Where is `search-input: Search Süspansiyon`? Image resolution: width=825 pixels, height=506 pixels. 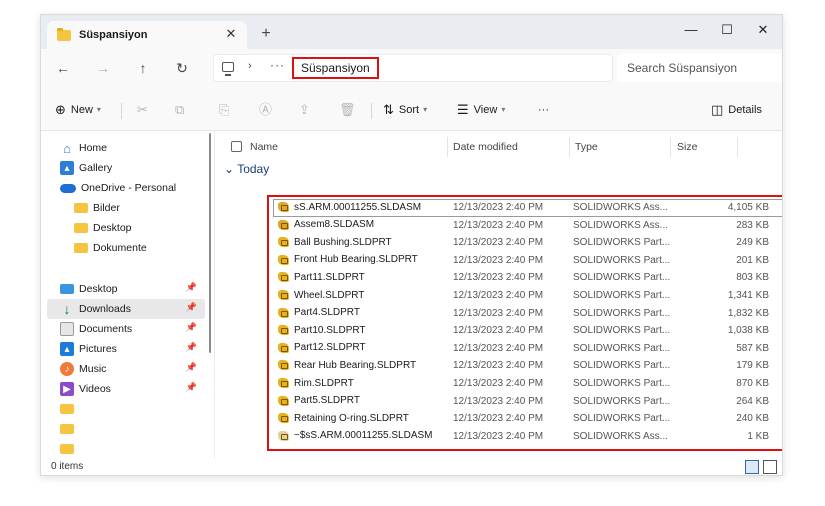 search-input: Search Süspansiyon is located at coordinates (699, 68).